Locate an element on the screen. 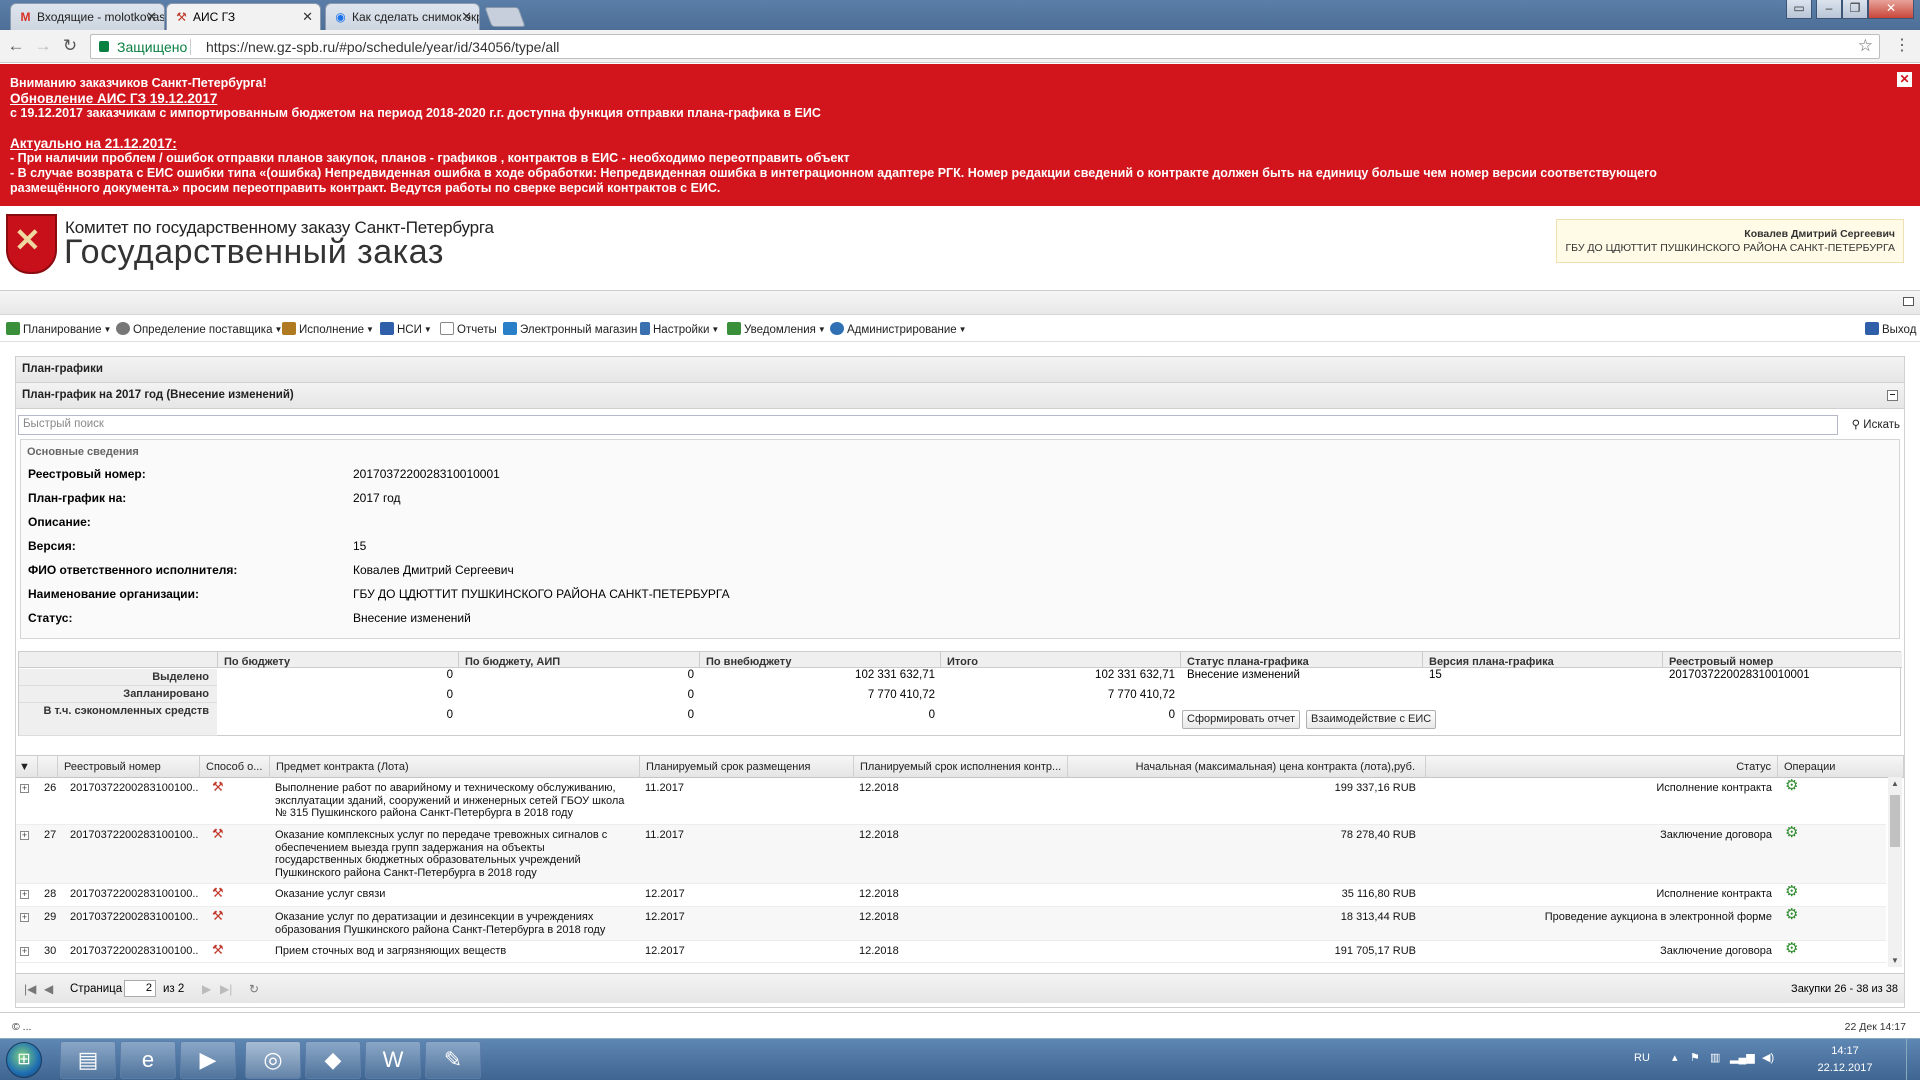 This screenshot has height=1080, width=1920. generate-report-button: Сформировать отчет is located at coordinates (1241, 719).